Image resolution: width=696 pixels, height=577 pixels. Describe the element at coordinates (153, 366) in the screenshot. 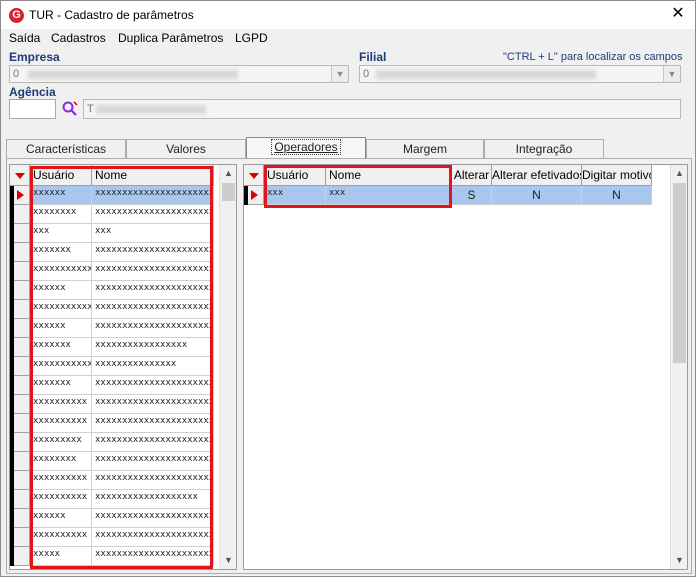

I see `cell-nome: xxxxxxxxxxxxxxx` at that location.